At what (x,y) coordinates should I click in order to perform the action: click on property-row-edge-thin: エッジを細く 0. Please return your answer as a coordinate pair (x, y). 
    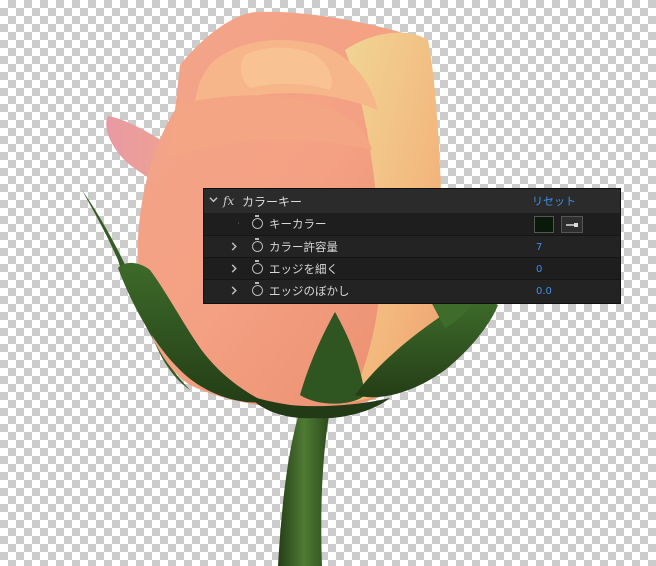
    Looking at the image, I should click on (412, 268).